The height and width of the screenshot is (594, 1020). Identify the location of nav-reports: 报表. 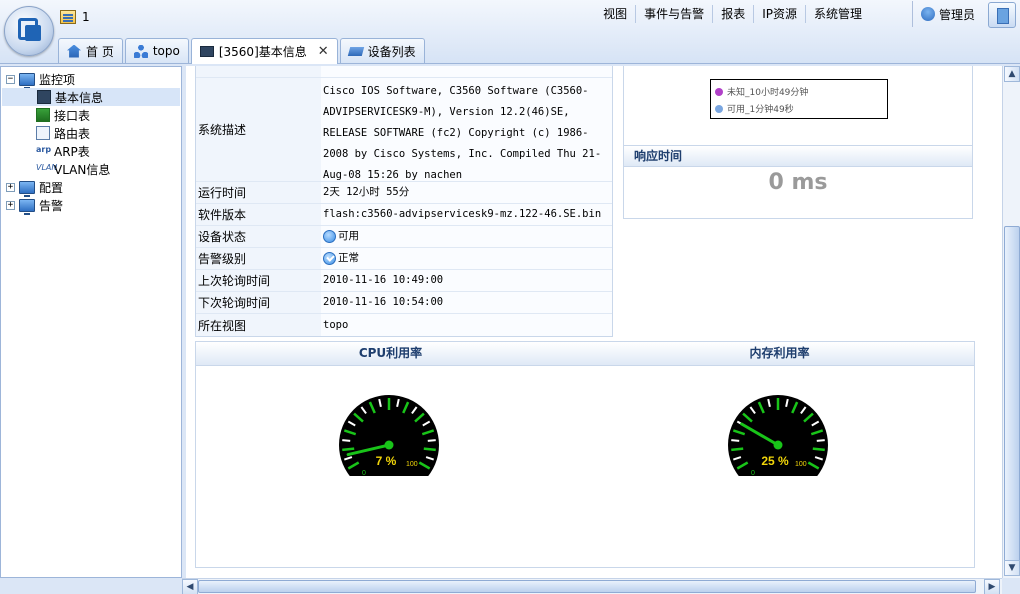
(732, 14).